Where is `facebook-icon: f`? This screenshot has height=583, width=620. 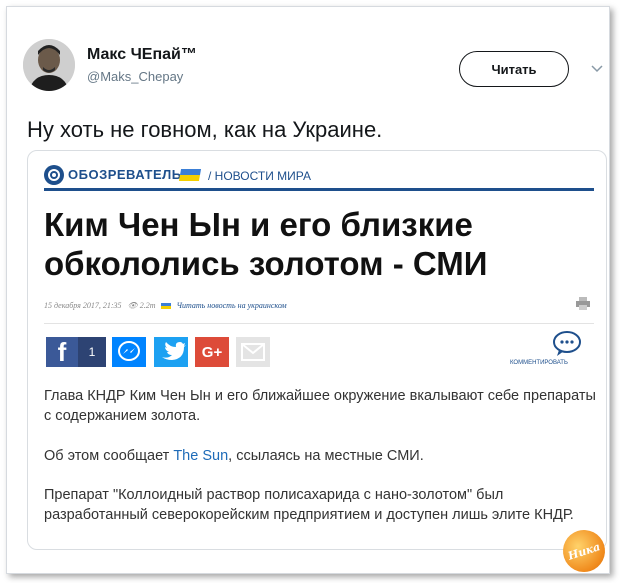
facebook-icon: f is located at coordinates (62, 351).